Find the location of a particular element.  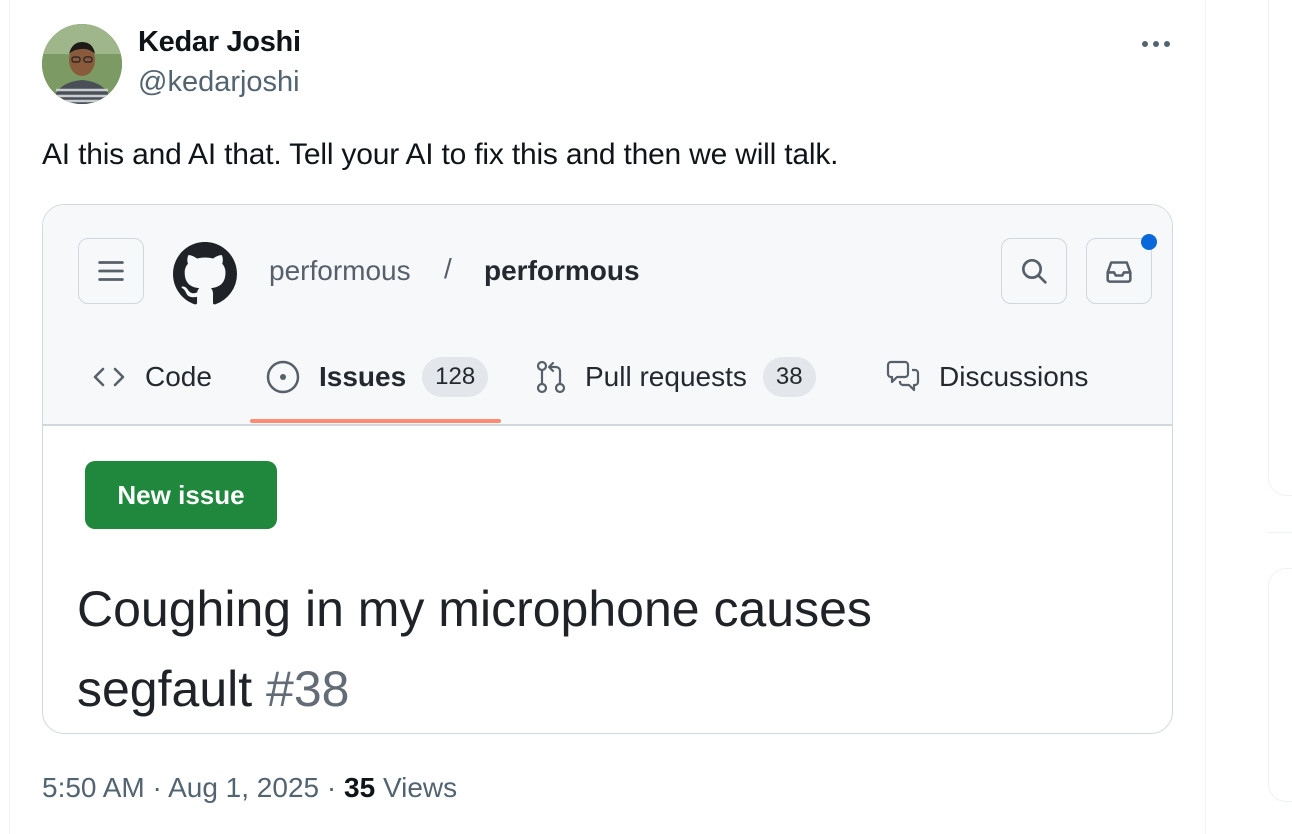

tweet-time: 5:50 AM is located at coordinates (93, 787).